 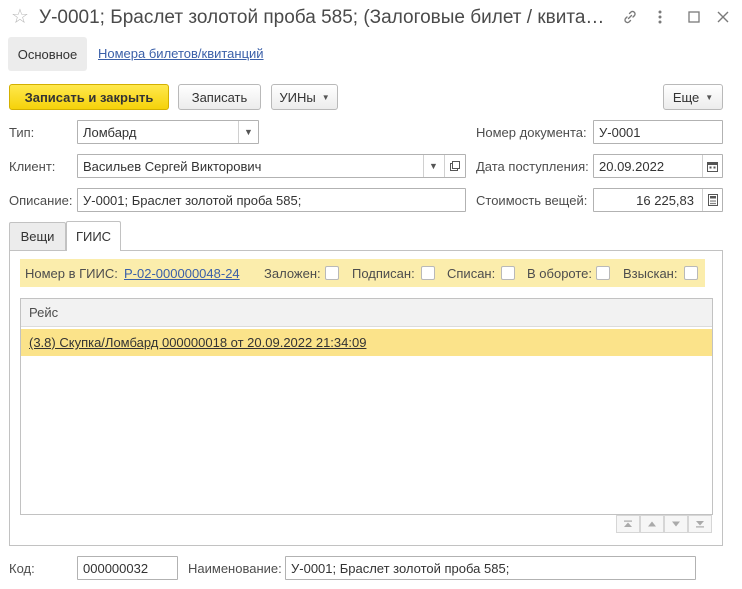 What do you see at coordinates (603, 273) in the screenshot?
I see `flag-circulation-checkbox` at bounding box center [603, 273].